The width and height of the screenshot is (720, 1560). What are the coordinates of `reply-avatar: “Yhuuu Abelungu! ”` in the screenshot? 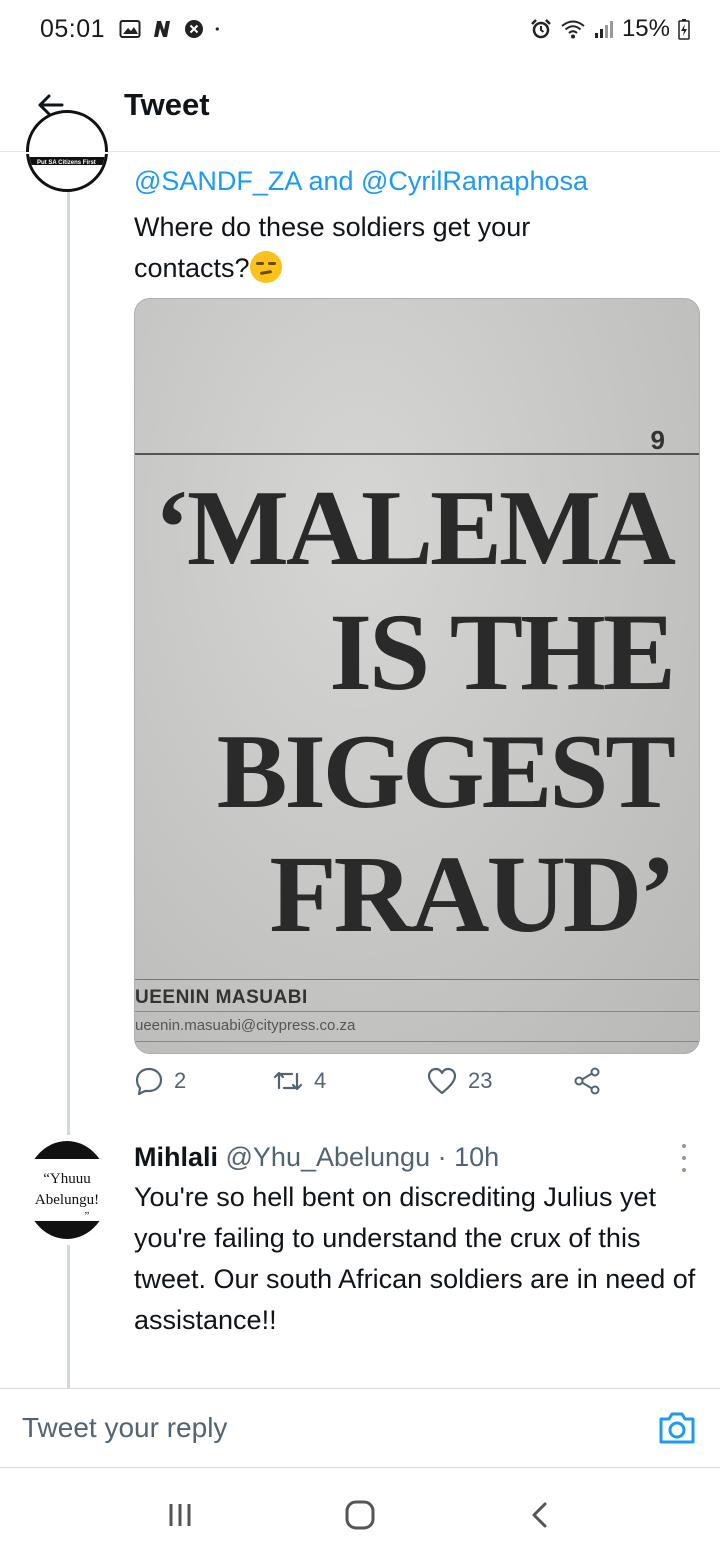 It's located at (67, 1190).